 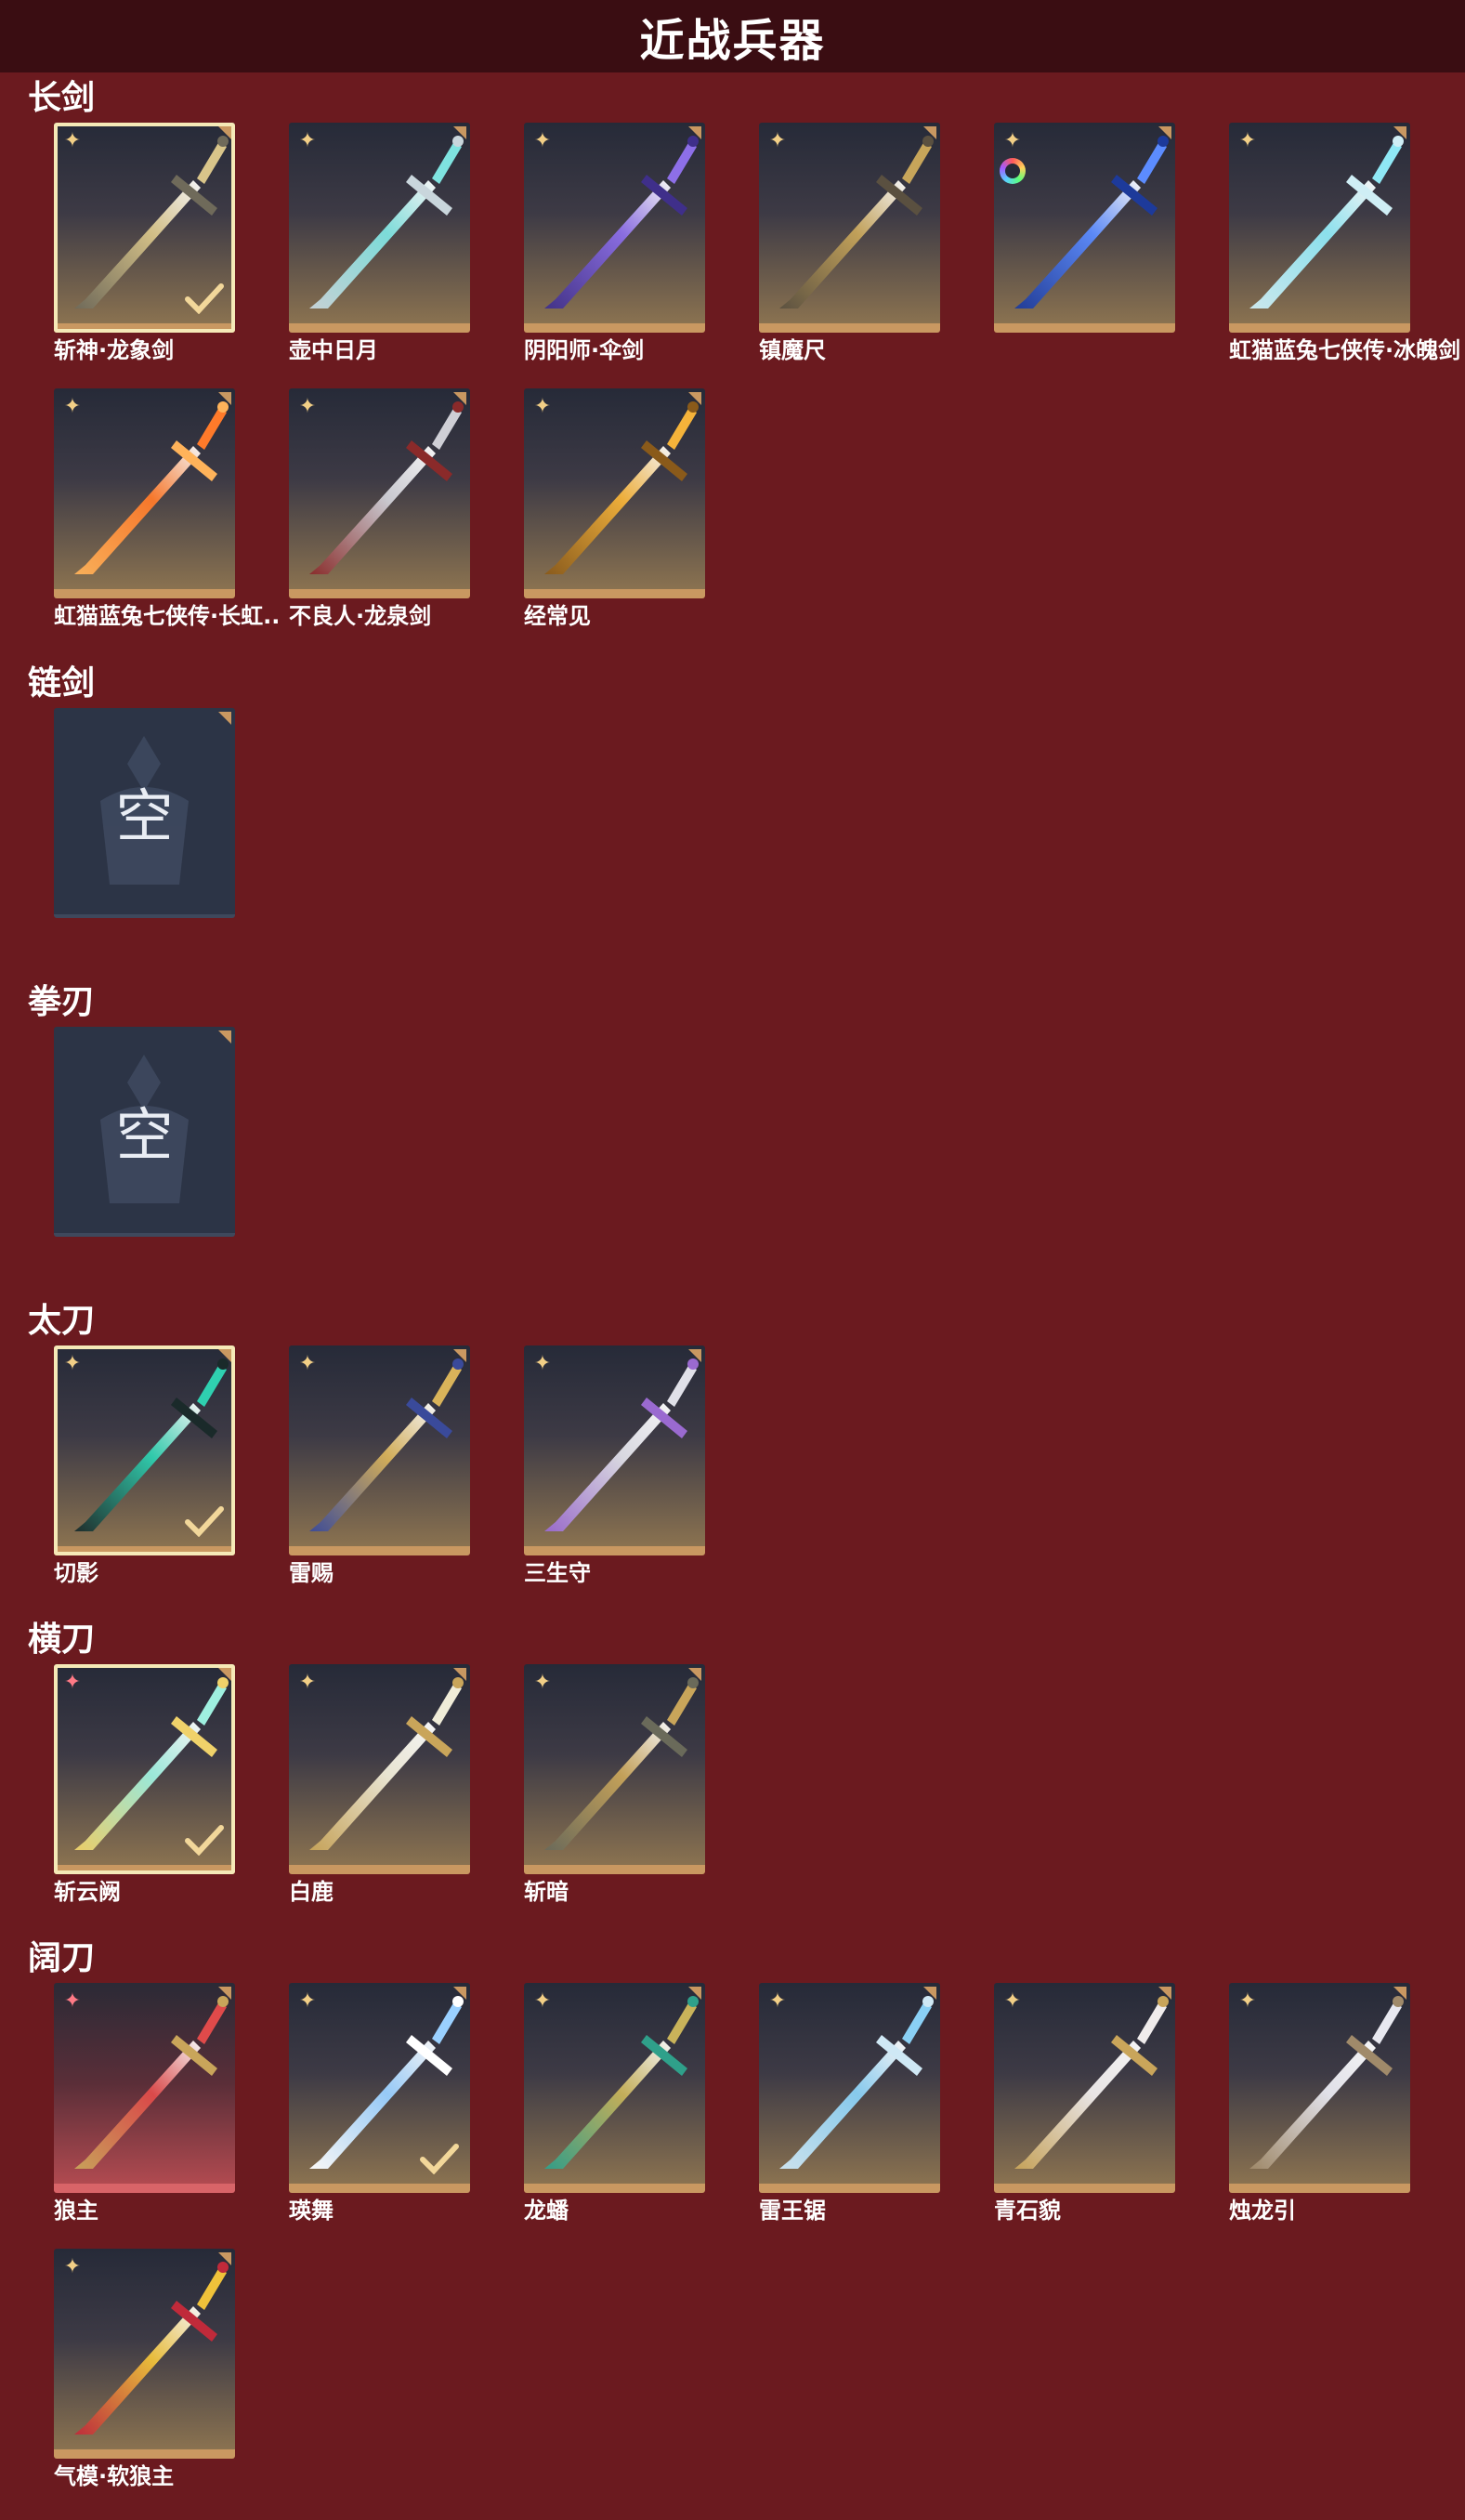 I want to click on weapon-card: ✦ 龙蟠, so click(x=614, y=2107).